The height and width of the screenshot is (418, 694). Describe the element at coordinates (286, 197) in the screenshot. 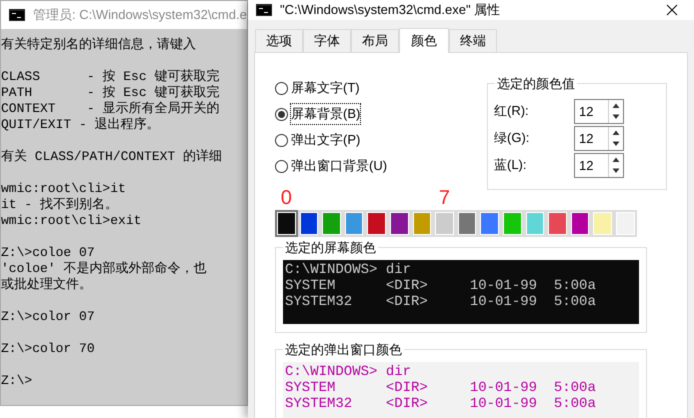

I see `annotation-number: 0` at that location.